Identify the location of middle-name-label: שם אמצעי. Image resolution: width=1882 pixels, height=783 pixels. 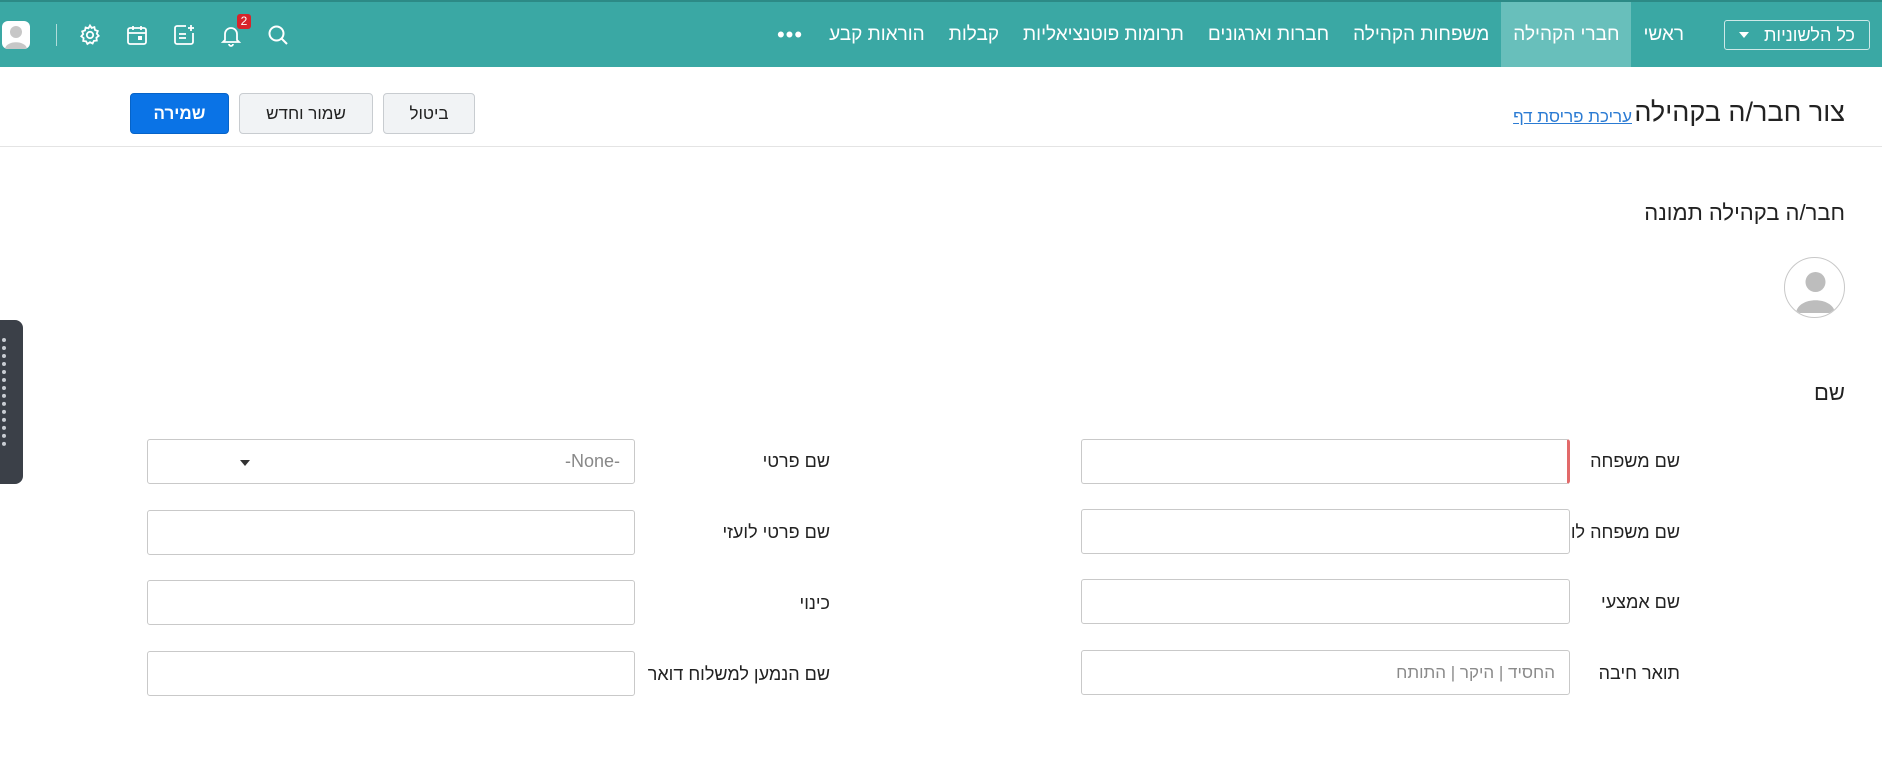
(1640, 602).